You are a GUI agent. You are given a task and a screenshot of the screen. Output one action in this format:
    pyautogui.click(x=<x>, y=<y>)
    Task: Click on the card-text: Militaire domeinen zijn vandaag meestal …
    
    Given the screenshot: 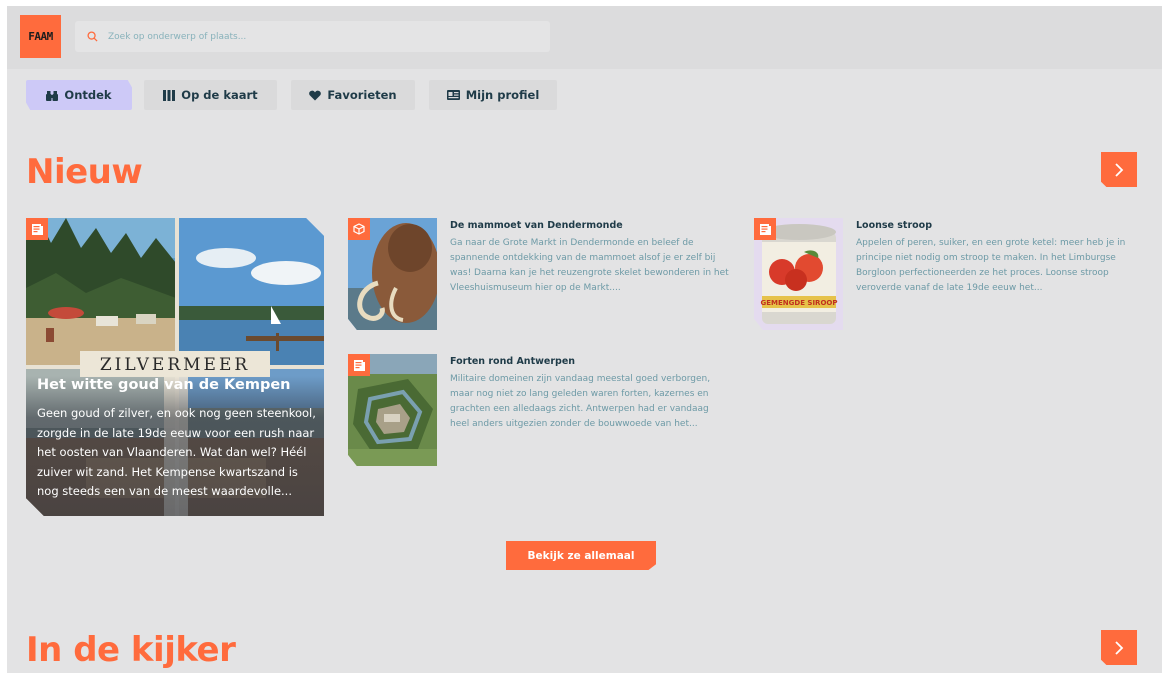 What is the action you would take?
    pyautogui.click(x=580, y=401)
    